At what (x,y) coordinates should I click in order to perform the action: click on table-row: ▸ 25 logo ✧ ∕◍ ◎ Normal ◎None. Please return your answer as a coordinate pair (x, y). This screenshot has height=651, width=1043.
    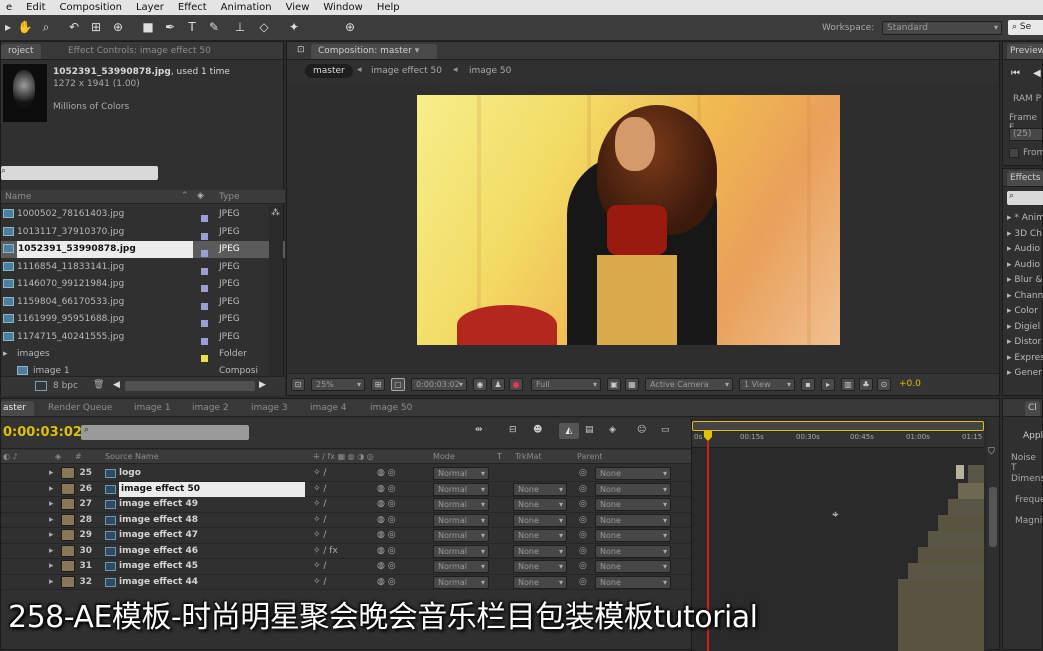
    Looking at the image, I should click on (346, 474).